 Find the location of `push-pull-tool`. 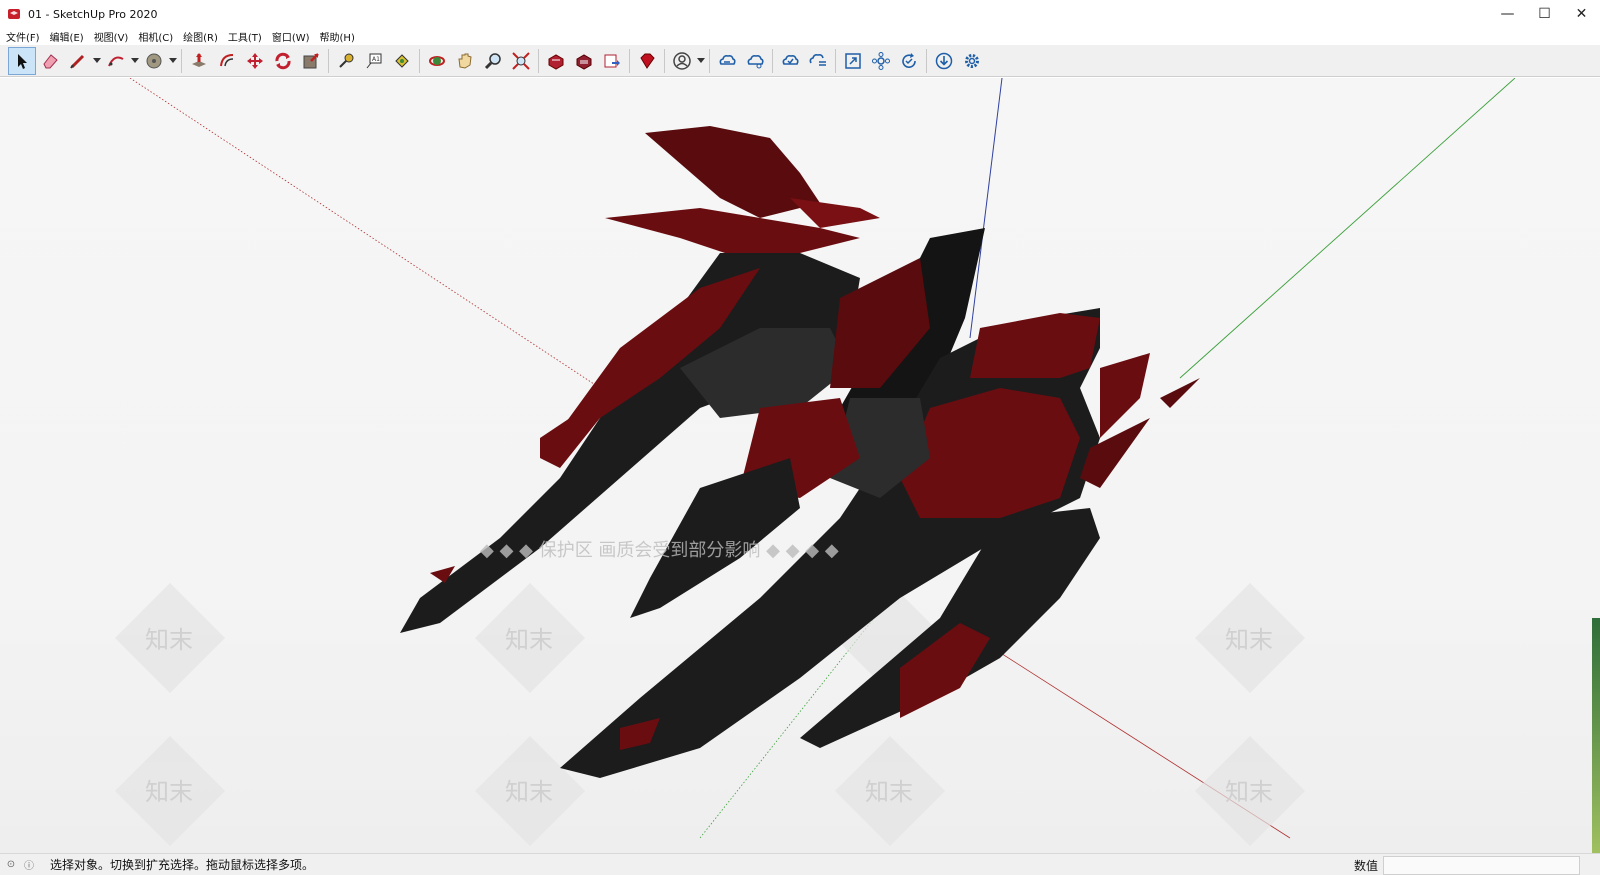

push-pull-tool is located at coordinates (199, 61).